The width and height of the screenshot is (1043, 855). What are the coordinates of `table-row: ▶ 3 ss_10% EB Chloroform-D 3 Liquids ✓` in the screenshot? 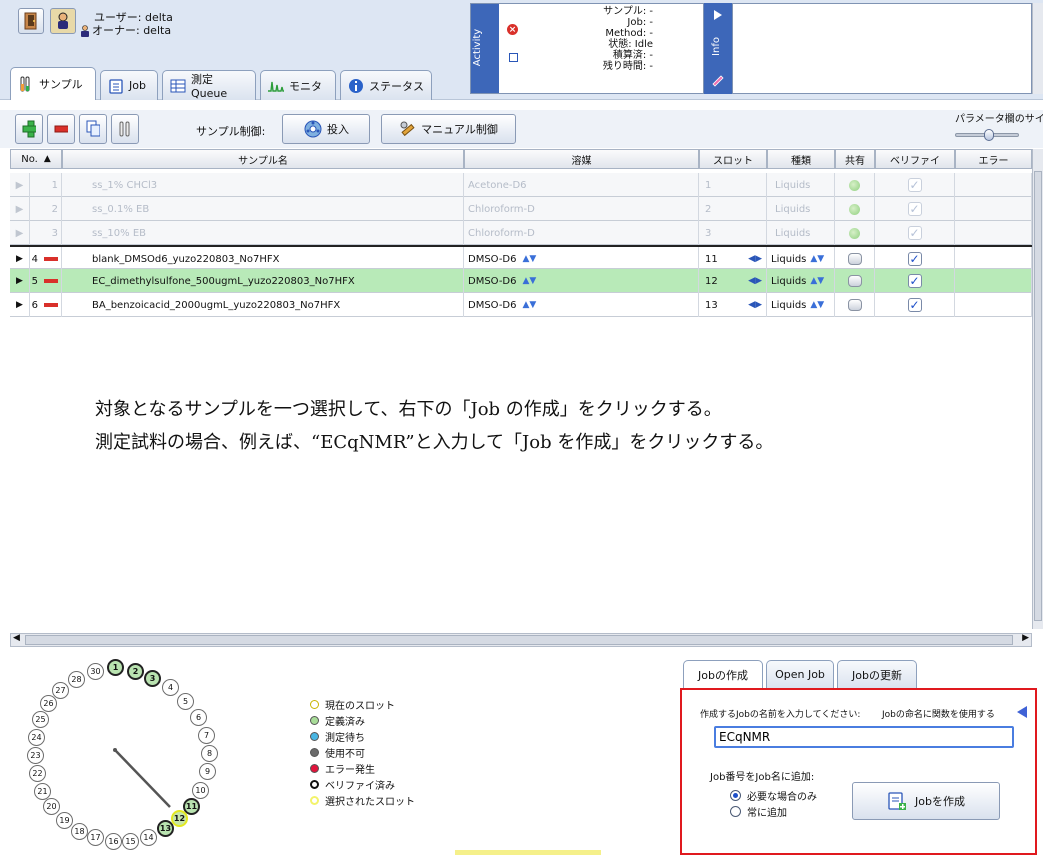 It's located at (521, 233).